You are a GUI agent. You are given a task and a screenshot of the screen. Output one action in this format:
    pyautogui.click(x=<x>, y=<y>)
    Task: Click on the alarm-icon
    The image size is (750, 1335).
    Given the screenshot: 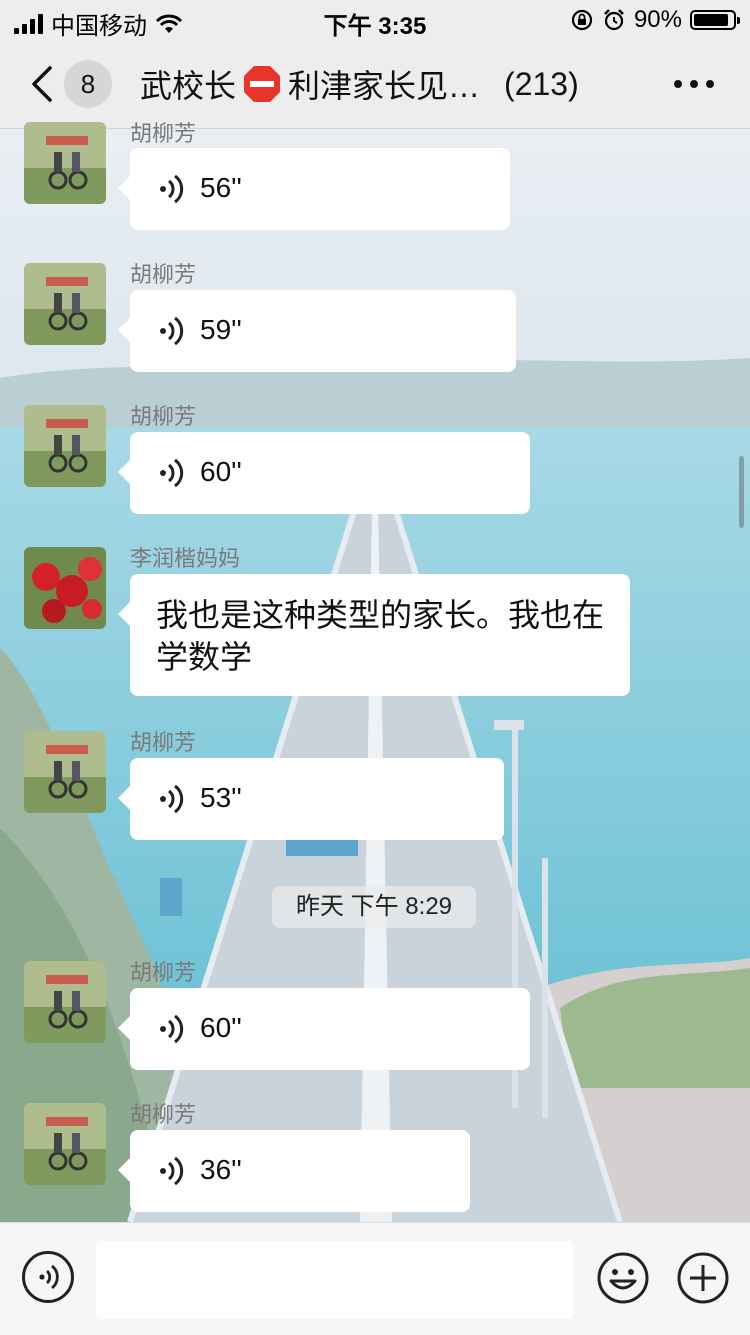 What is the action you would take?
    pyautogui.click(x=614, y=20)
    